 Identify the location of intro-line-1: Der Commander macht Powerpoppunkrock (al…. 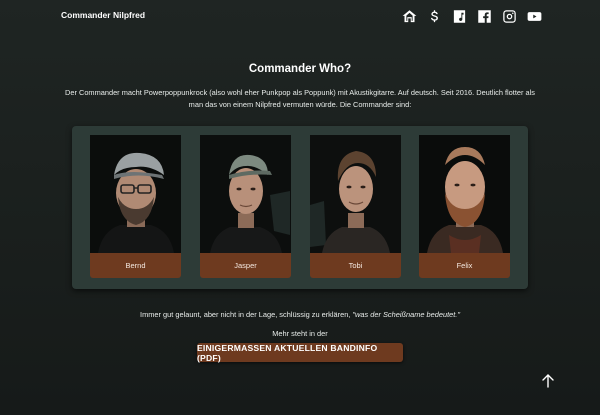
(300, 92).